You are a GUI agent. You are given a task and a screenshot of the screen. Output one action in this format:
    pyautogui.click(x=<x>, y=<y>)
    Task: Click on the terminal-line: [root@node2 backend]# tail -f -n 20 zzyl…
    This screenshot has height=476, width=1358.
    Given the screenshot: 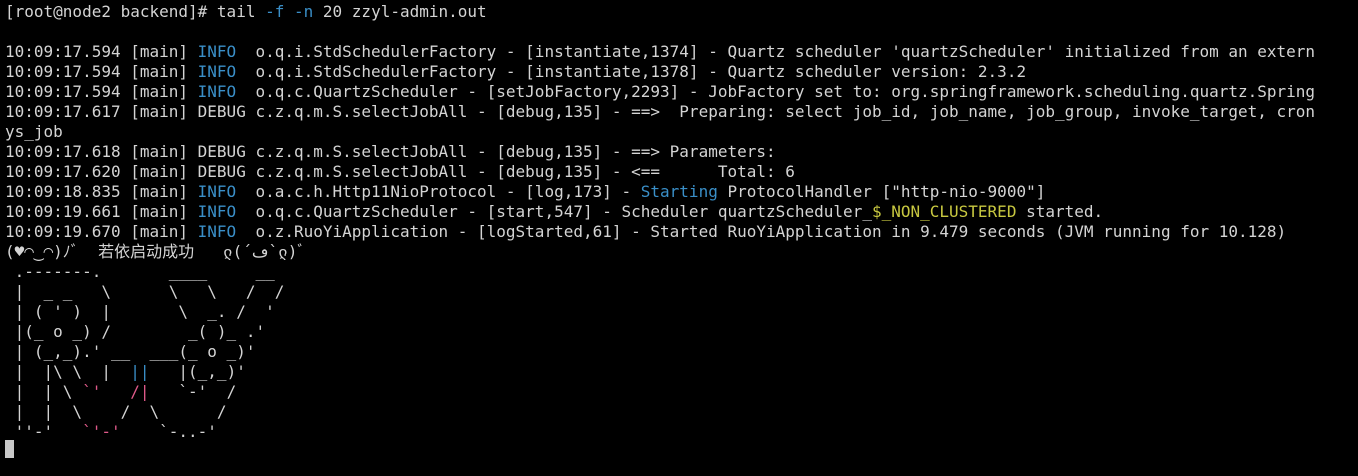 What is the action you would take?
    pyautogui.click(x=246, y=12)
    